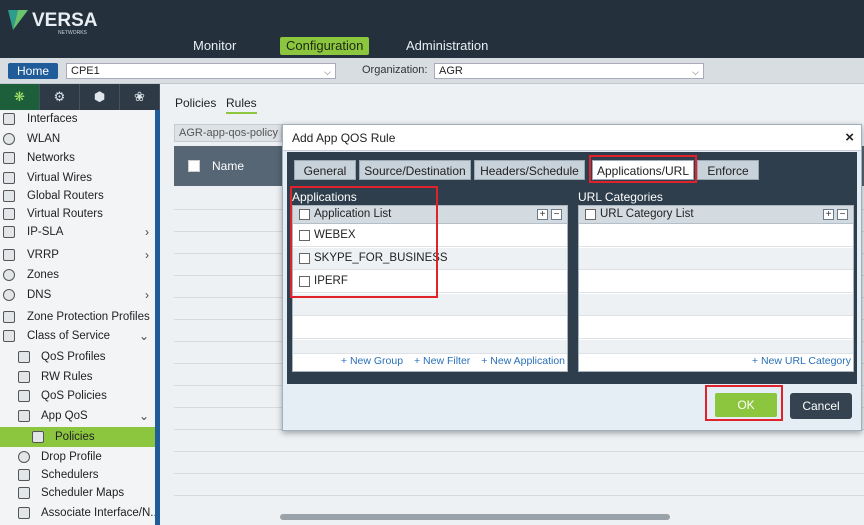  I want to click on interfaces-icon, so click(9, 119).